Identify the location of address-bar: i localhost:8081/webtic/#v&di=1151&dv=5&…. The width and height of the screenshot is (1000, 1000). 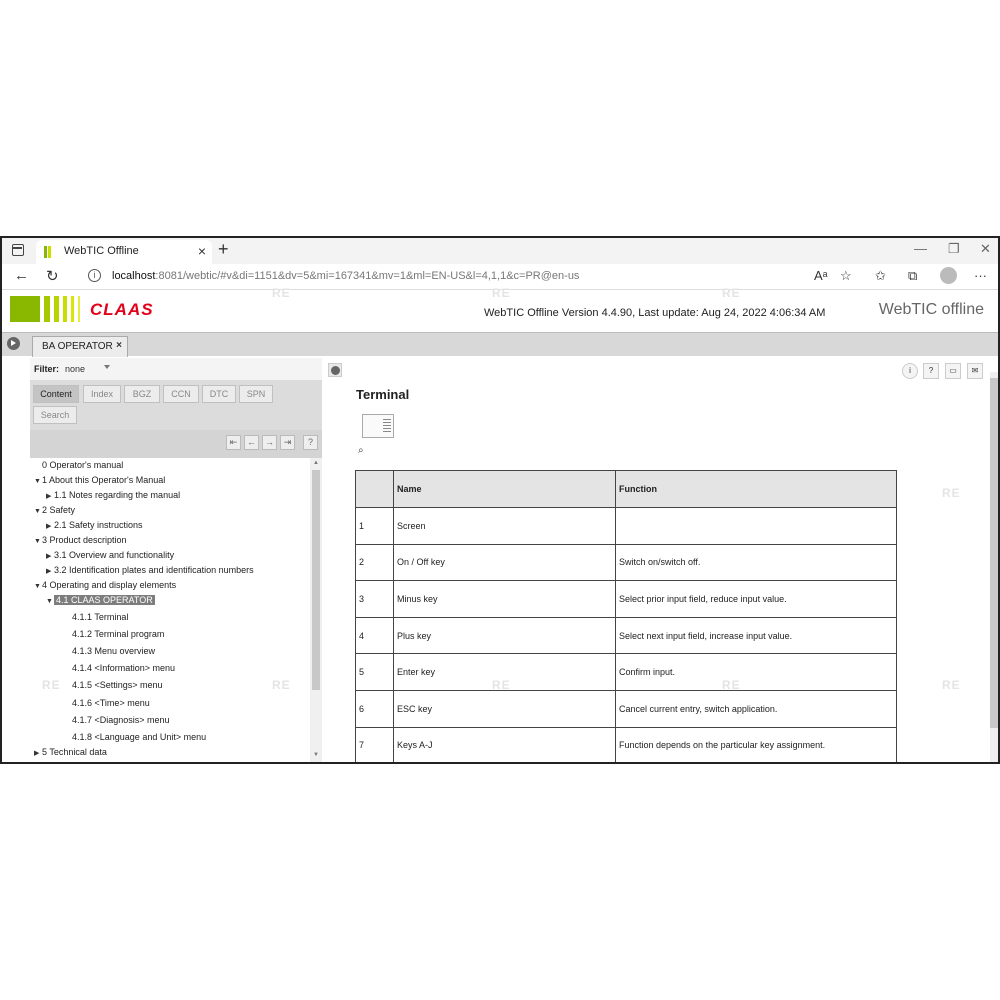
(482, 276).